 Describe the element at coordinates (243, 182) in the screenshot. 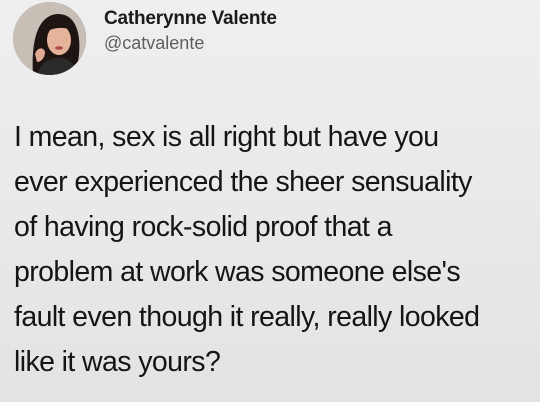

I see `tweet-line: ever experienced the sheer sensuality` at that location.